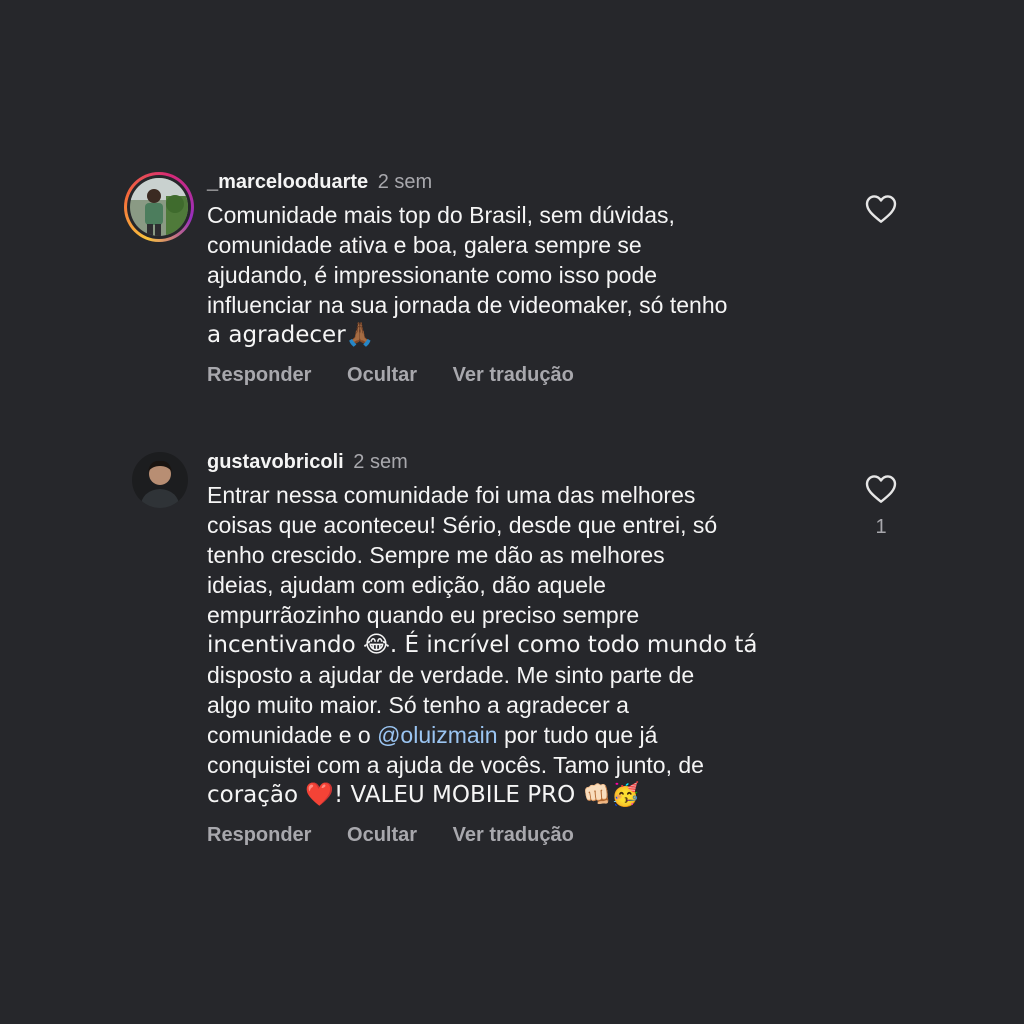  I want to click on like-control: 1, so click(881, 506).